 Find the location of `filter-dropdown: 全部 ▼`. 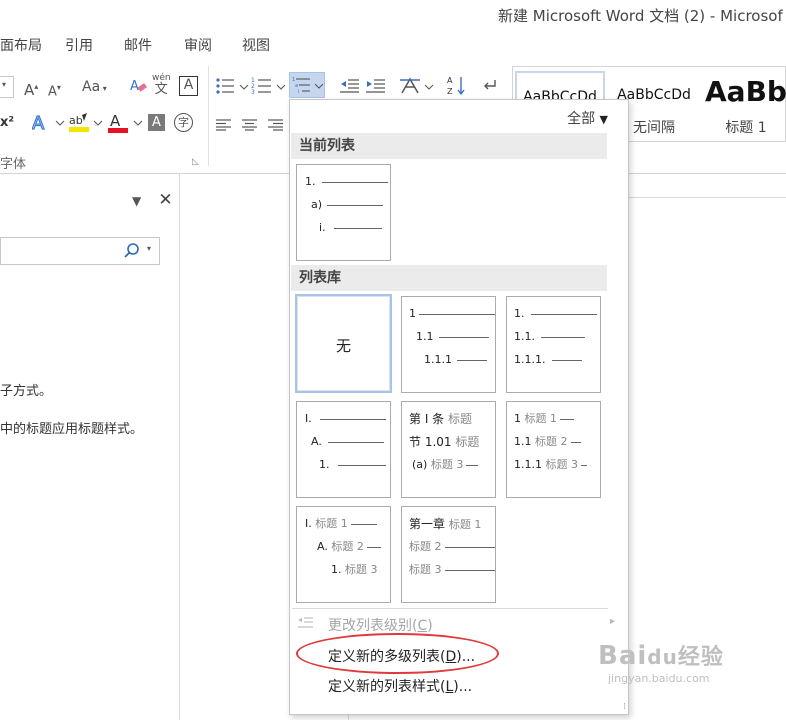

filter-dropdown: 全部 ▼ is located at coordinates (587, 118).